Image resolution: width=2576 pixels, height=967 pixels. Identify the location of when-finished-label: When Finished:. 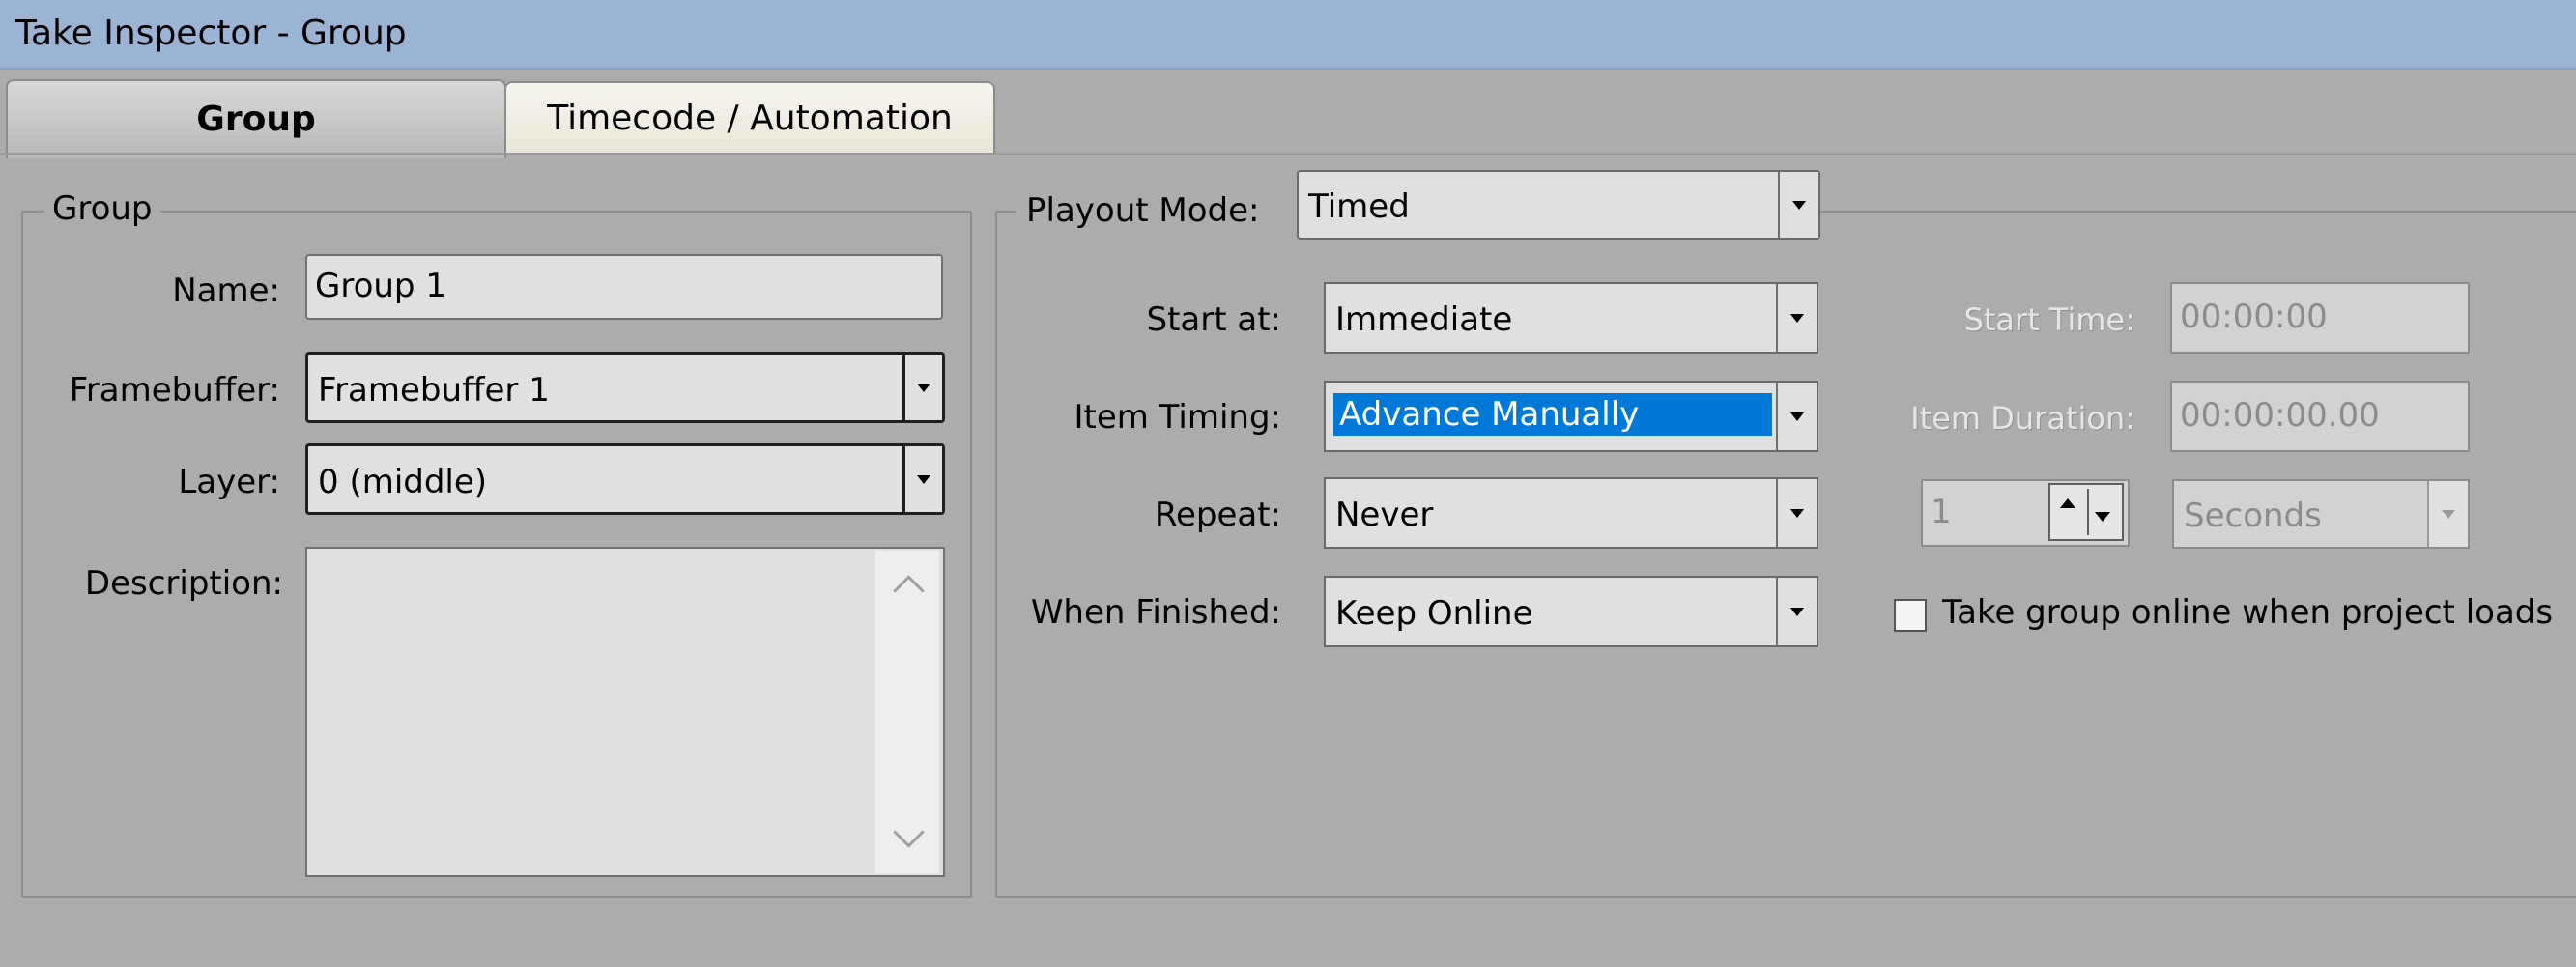
(1155, 613).